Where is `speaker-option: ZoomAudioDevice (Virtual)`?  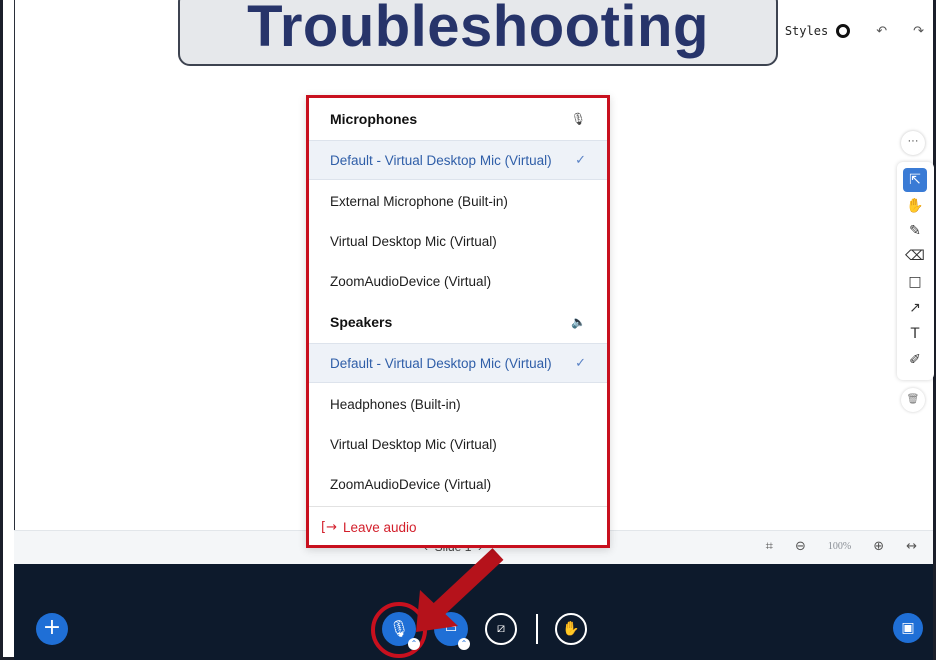 speaker-option: ZoomAudioDevice (Virtual) is located at coordinates (458, 484).